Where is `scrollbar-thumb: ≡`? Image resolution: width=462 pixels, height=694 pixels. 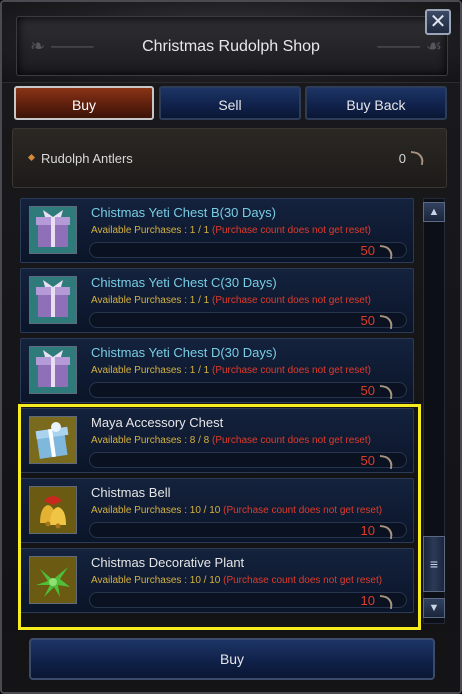 scrollbar-thumb: ≡ is located at coordinates (434, 564).